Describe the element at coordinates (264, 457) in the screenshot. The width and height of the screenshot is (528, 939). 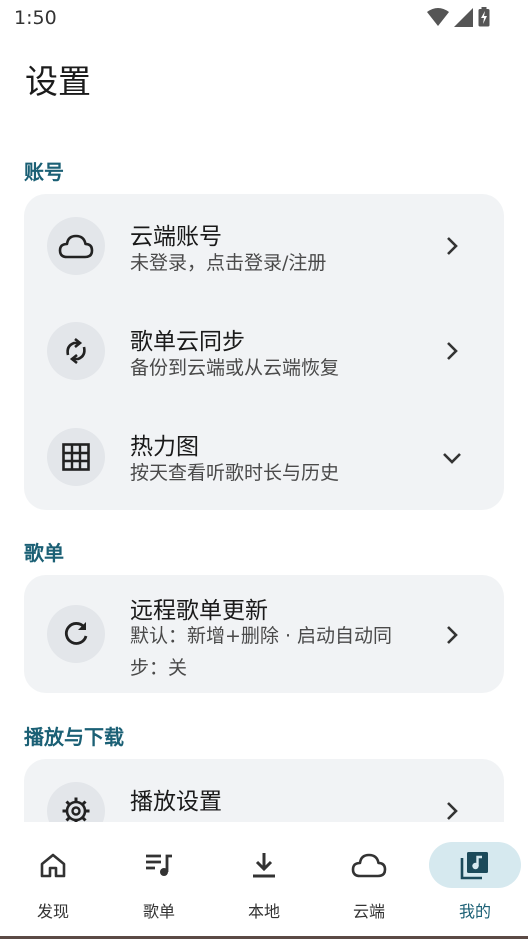
I see `row-heatmap: 热力图 按天查看听歌时长与历史` at that location.